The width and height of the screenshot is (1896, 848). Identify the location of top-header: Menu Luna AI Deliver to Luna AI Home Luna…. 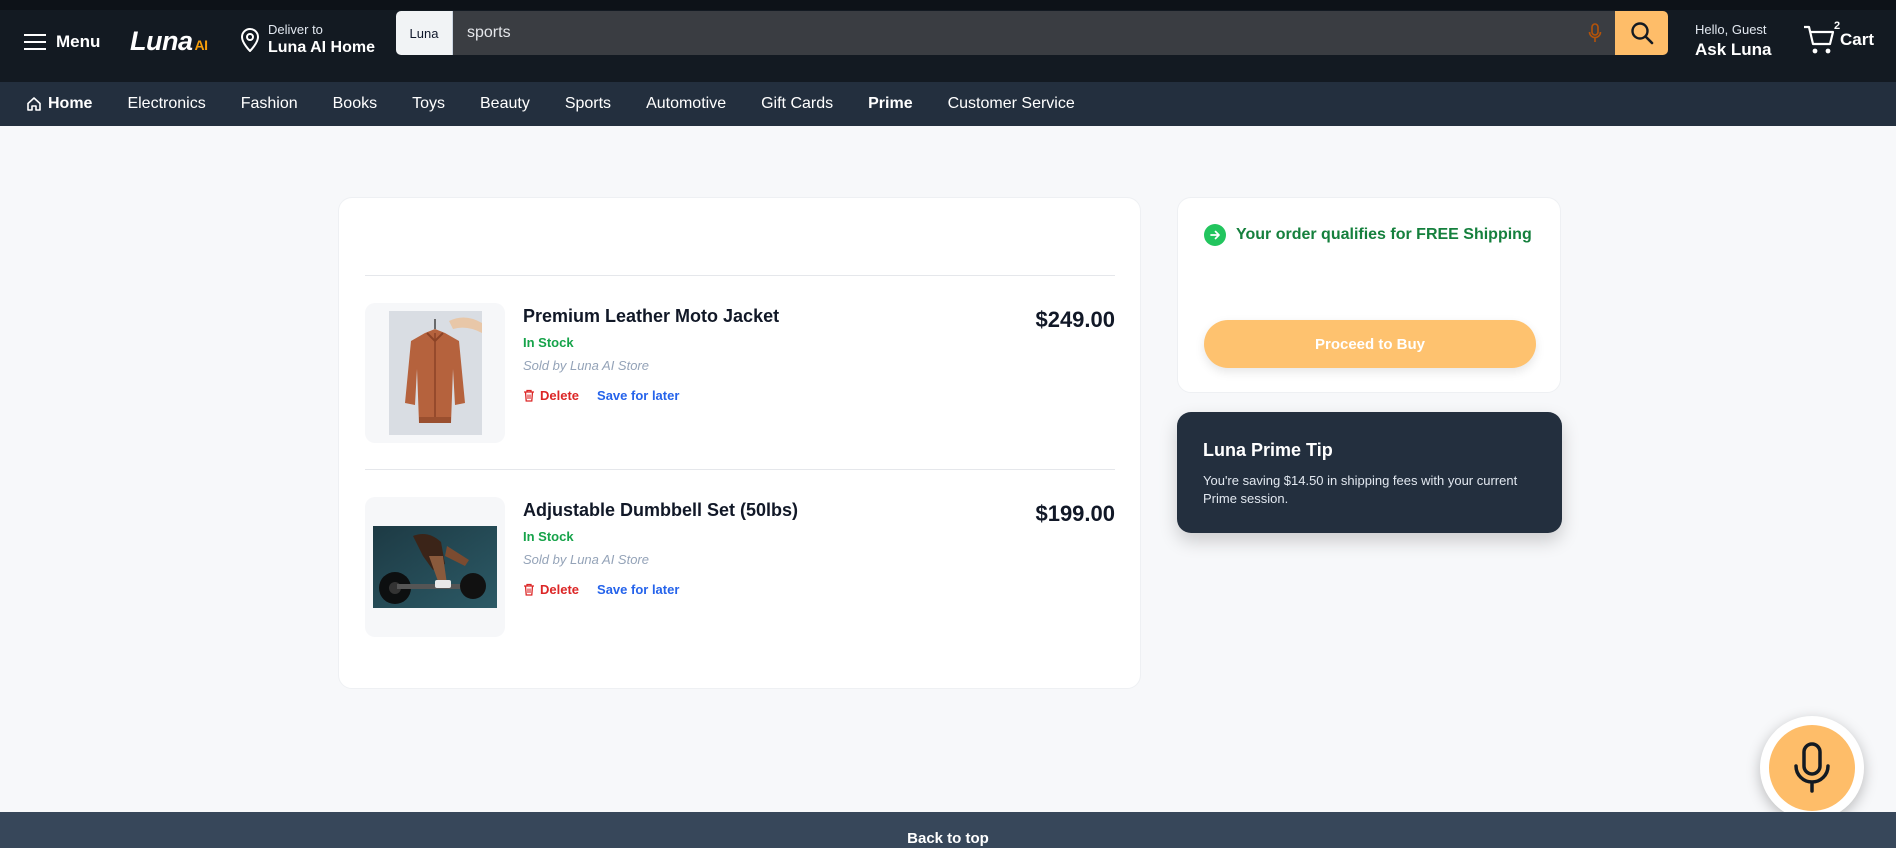
(948, 41).